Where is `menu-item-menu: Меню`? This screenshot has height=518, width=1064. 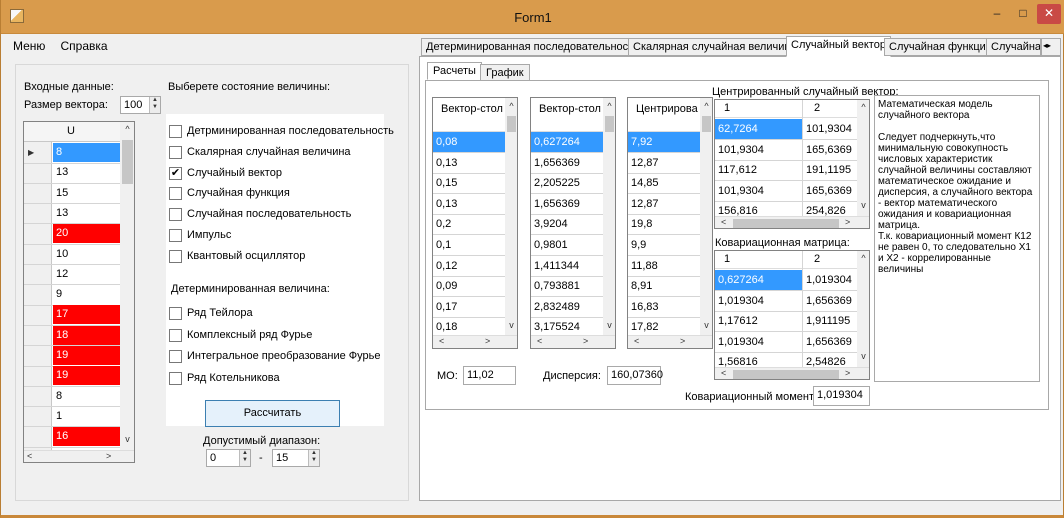
menu-item-menu: Меню is located at coordinates (29, 43).